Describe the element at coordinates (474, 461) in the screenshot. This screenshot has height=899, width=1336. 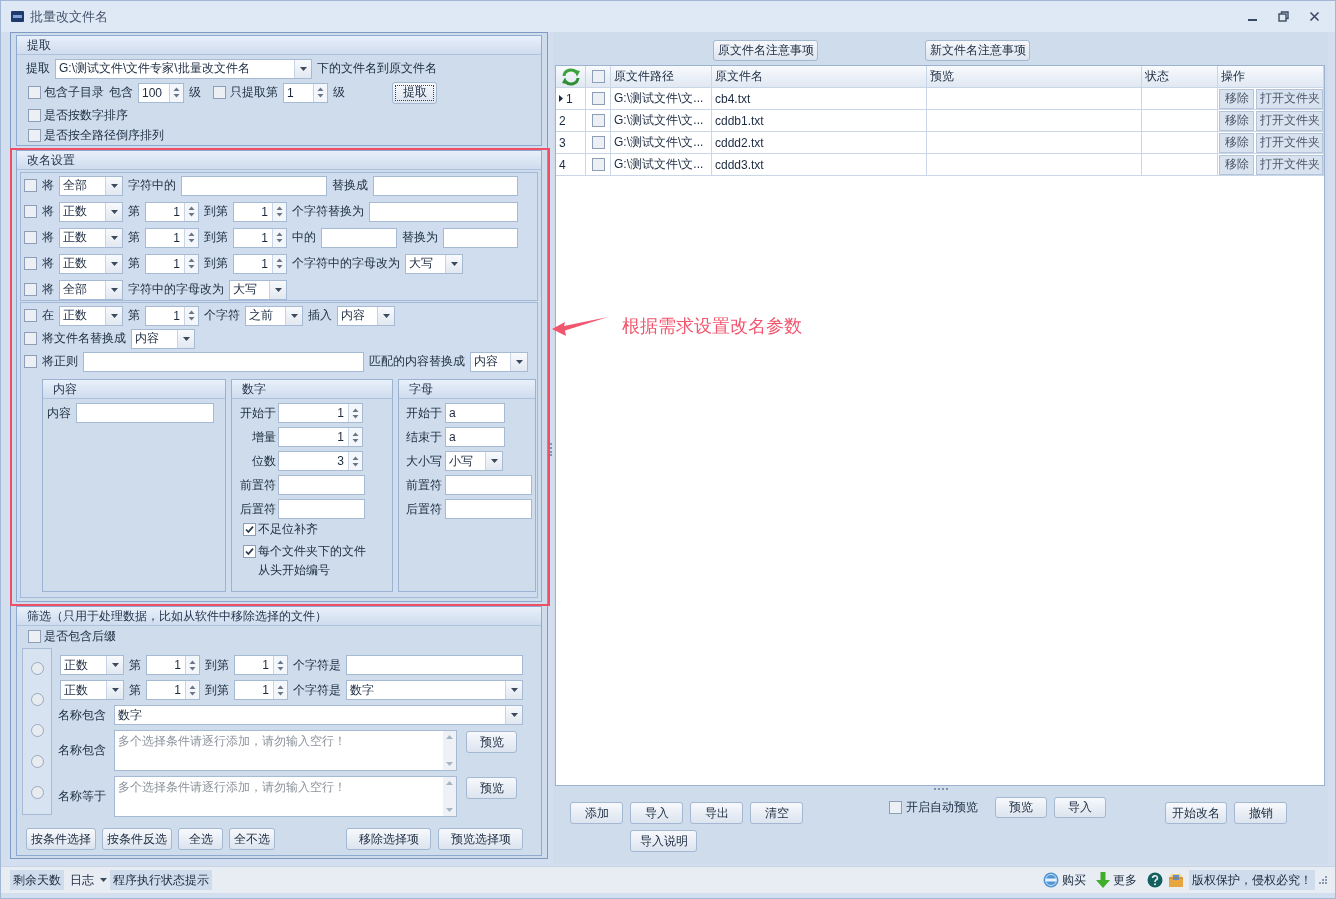
I see `dropdown: 小写` at that location.